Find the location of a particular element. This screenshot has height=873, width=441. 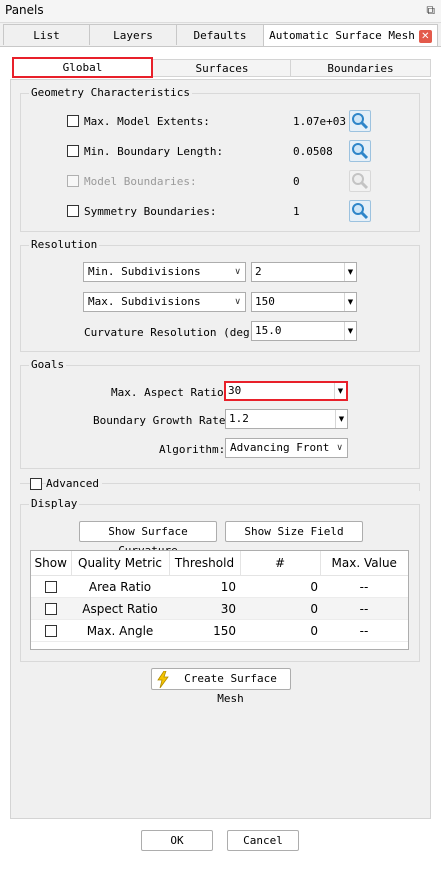

tab-list-label: List is located at coordinates (46, 35).